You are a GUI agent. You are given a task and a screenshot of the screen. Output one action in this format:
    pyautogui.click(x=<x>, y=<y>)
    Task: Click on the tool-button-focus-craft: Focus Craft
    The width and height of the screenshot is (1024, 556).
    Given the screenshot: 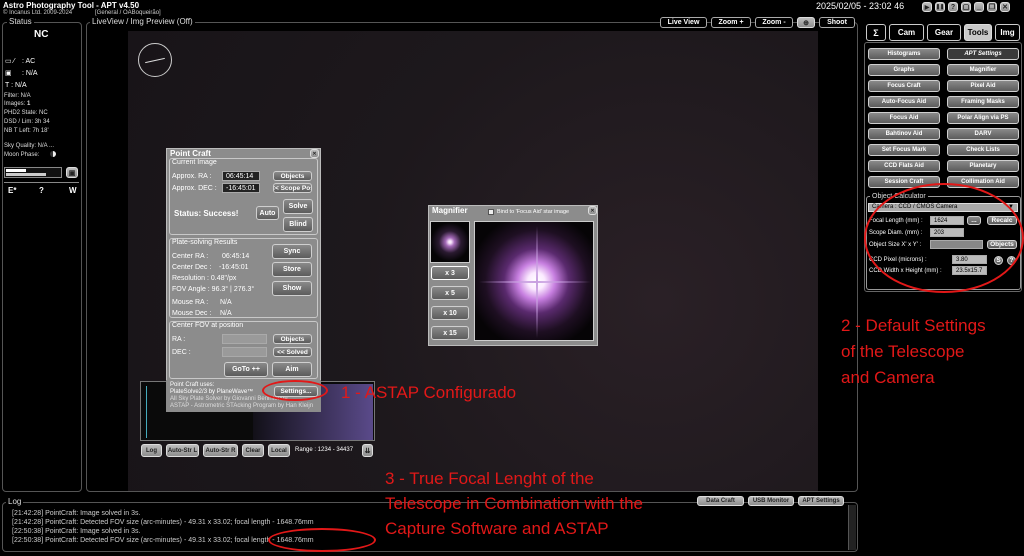 What is the action you would take?
    pyautogui.click(x=904, y=86)
    